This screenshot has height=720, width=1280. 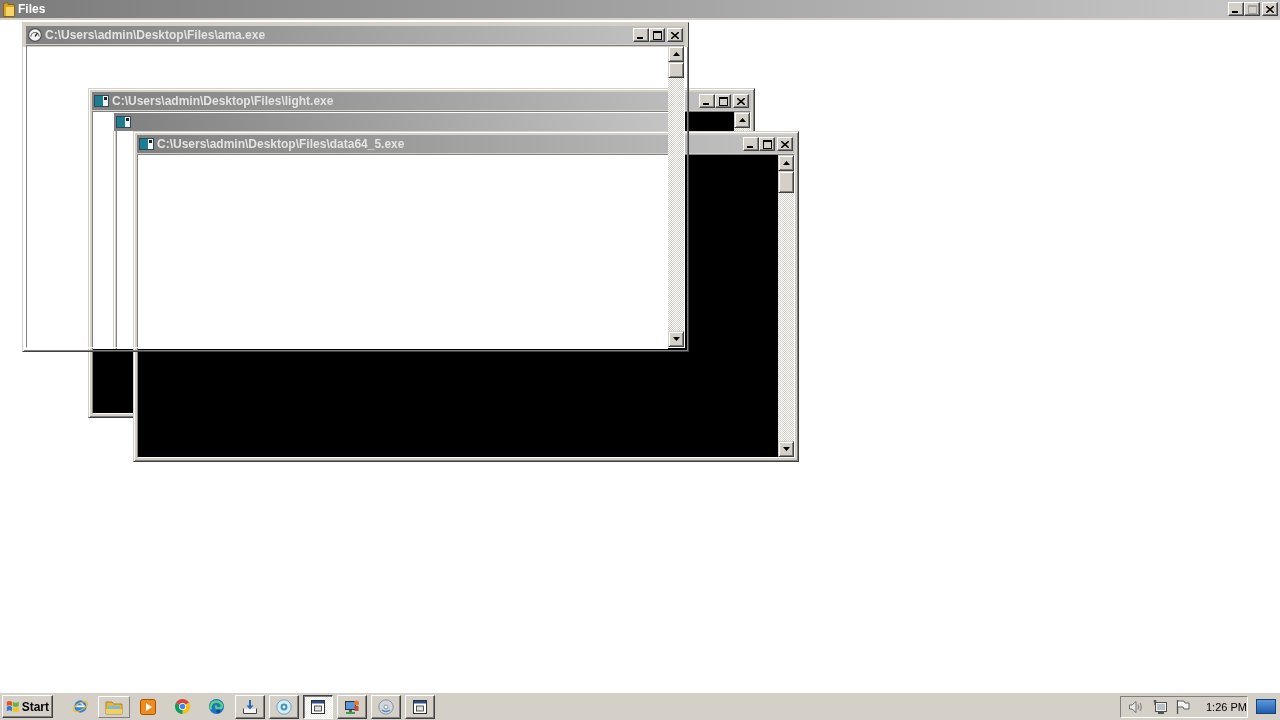 What do you see at coordinates (250, 706) in the screenshot?
I see `download-icon` at bounding box center [250, 706].